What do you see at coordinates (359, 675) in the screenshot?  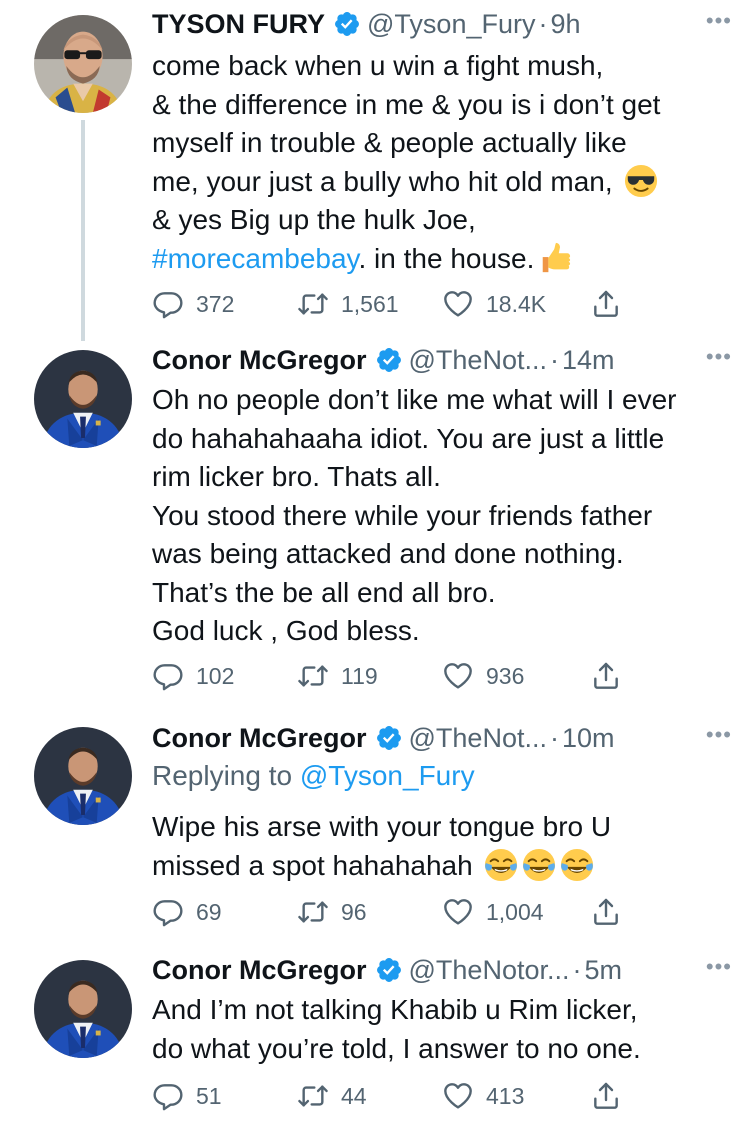 I see `retweet-count: 119` at bounding box center [359, 675].